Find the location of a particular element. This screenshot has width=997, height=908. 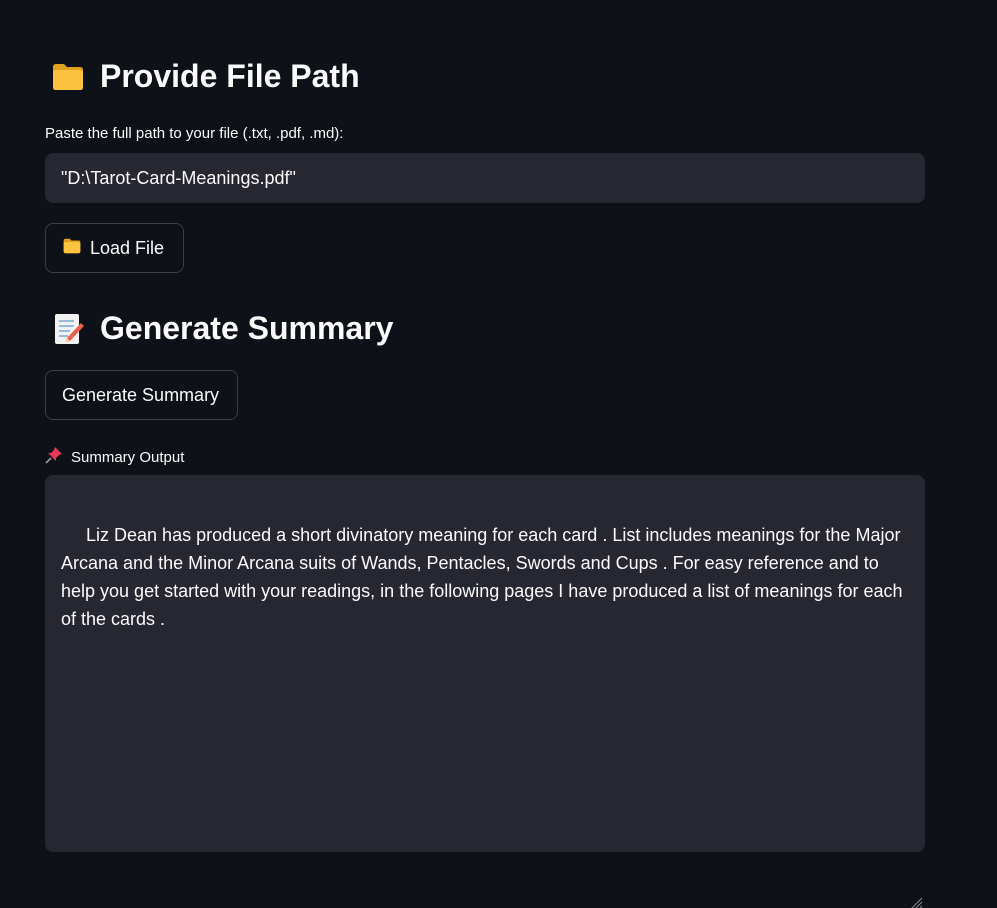

resize-handle-icon is located at coordinates (915, 871).